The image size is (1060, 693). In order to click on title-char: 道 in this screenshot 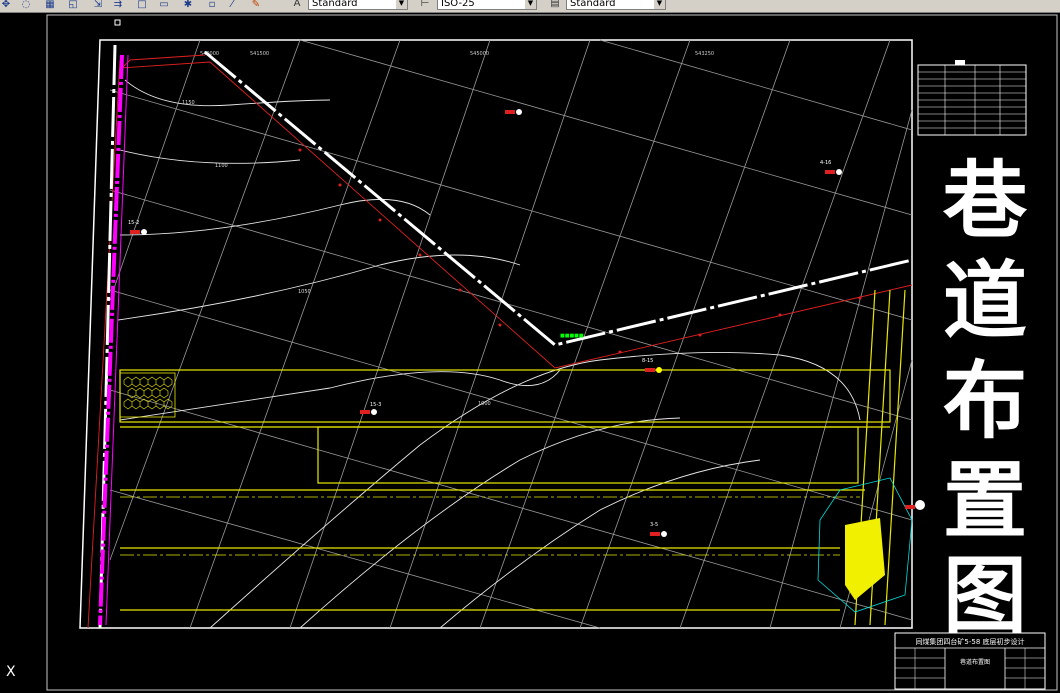, I will do `click(985, 301)`.